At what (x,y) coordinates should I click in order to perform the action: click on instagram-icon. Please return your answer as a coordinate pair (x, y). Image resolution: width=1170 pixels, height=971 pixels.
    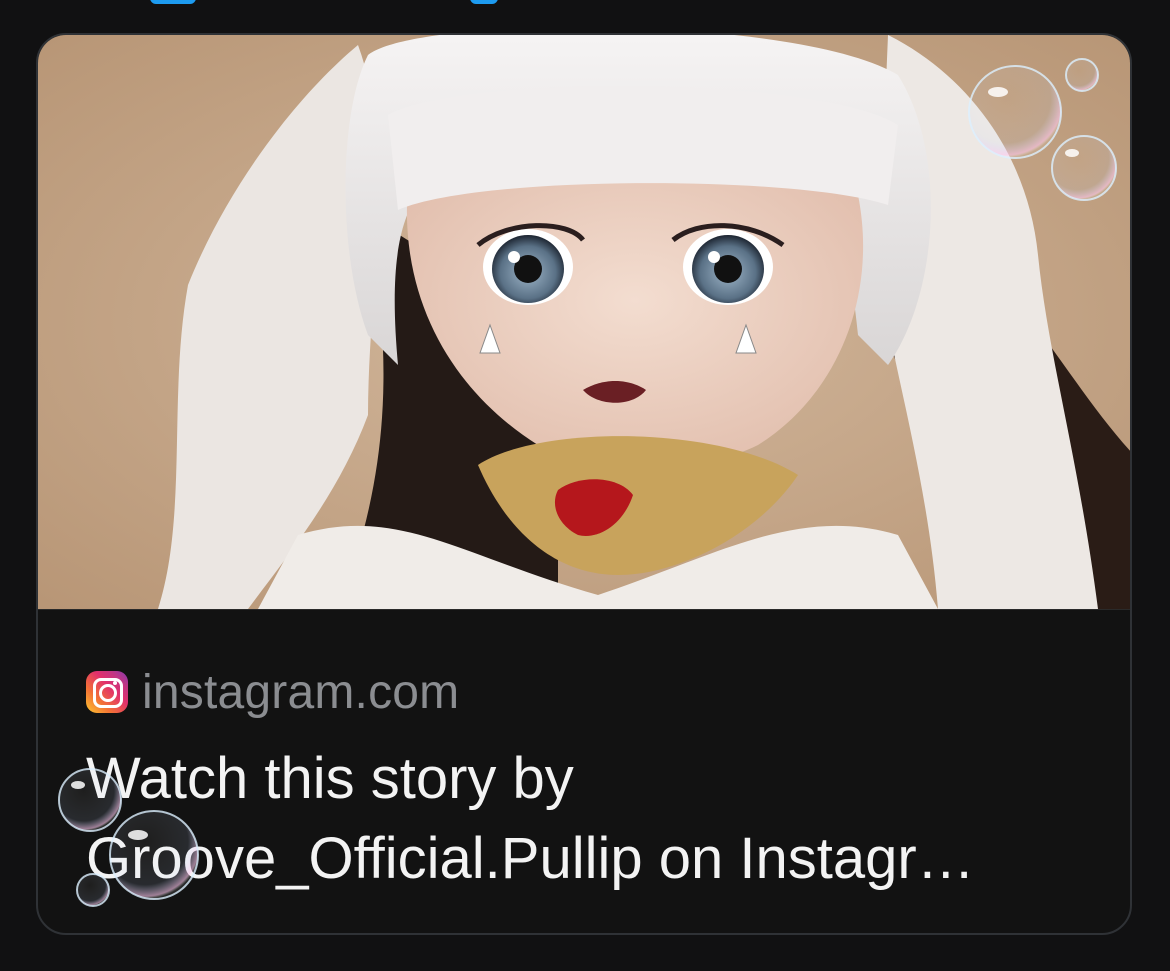
    Looking at the image, I should click on (107, 692).